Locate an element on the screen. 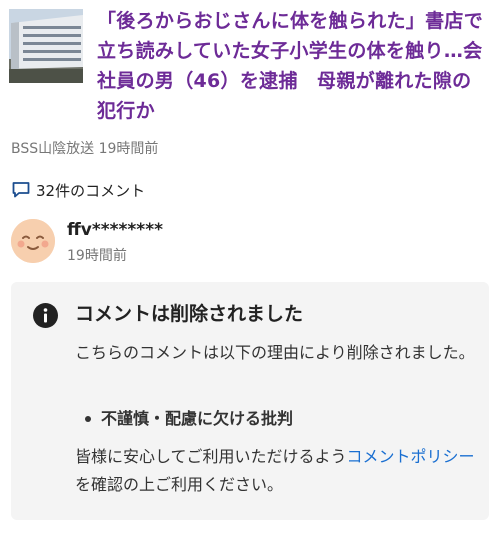 This screenshot has width=500, height=550. comment-time: 19時間前 is located at coordinates (97, 256).